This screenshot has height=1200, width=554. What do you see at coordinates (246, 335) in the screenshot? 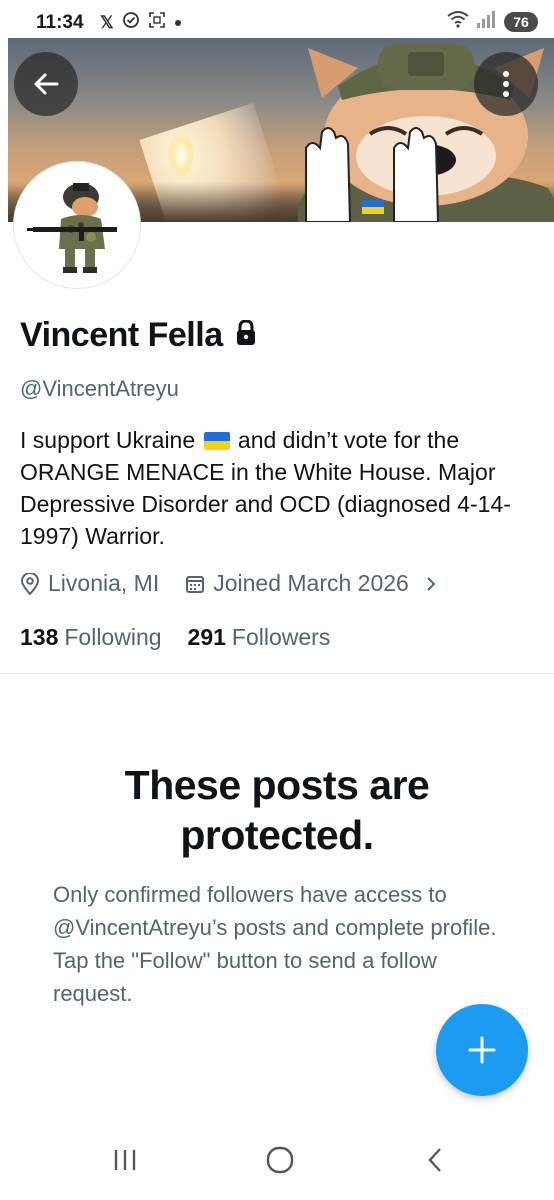
I see `lock-icon` at bounding box center [246, 335].